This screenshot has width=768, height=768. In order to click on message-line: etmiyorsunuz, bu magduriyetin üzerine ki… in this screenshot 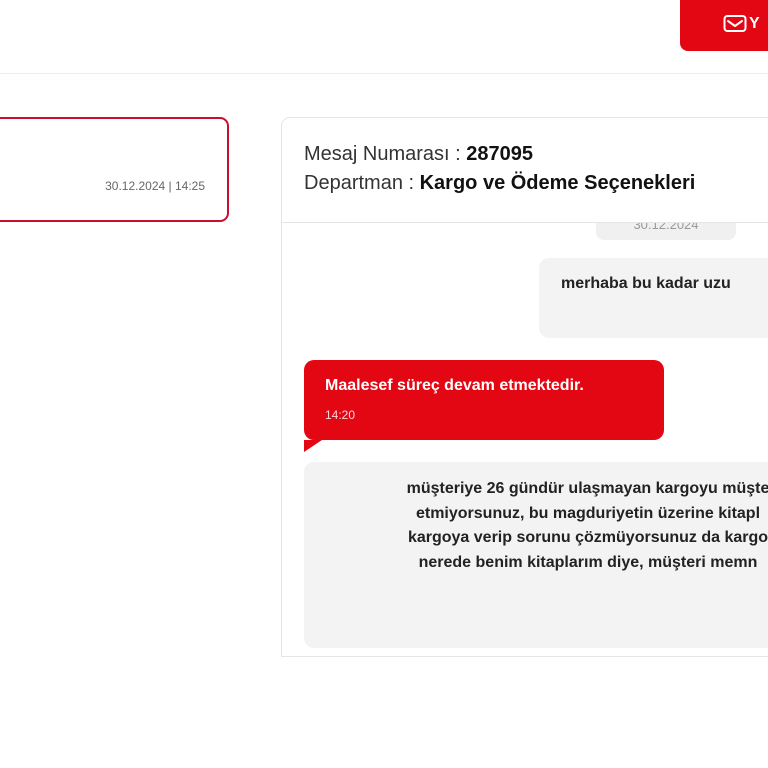, I will do `click(588, 513)`.